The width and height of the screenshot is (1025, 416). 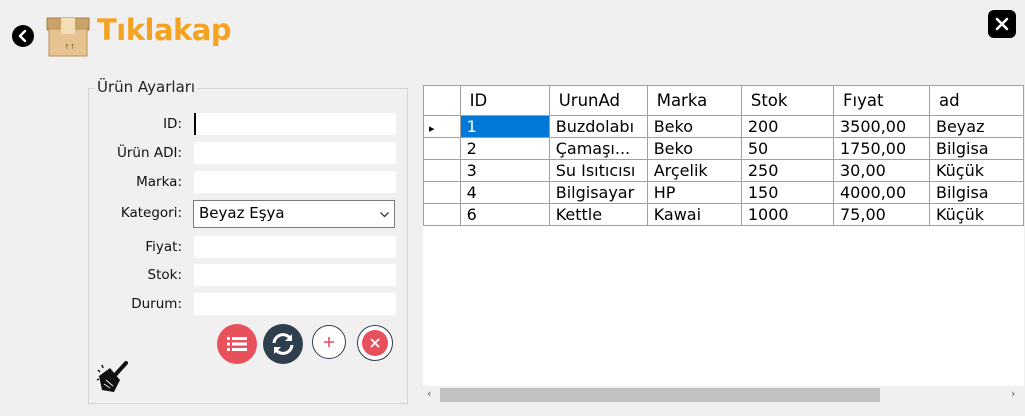 What do you see at coordinates (787, 192) in the screenshot?
I see `table-cell: 150` at bounding box center [787, 192].